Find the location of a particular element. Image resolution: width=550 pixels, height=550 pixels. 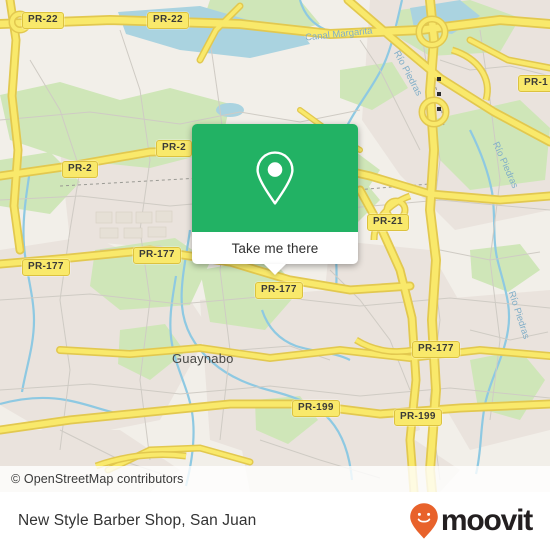

moovit-wordmark: moovit is located at coordinates (486, 520).